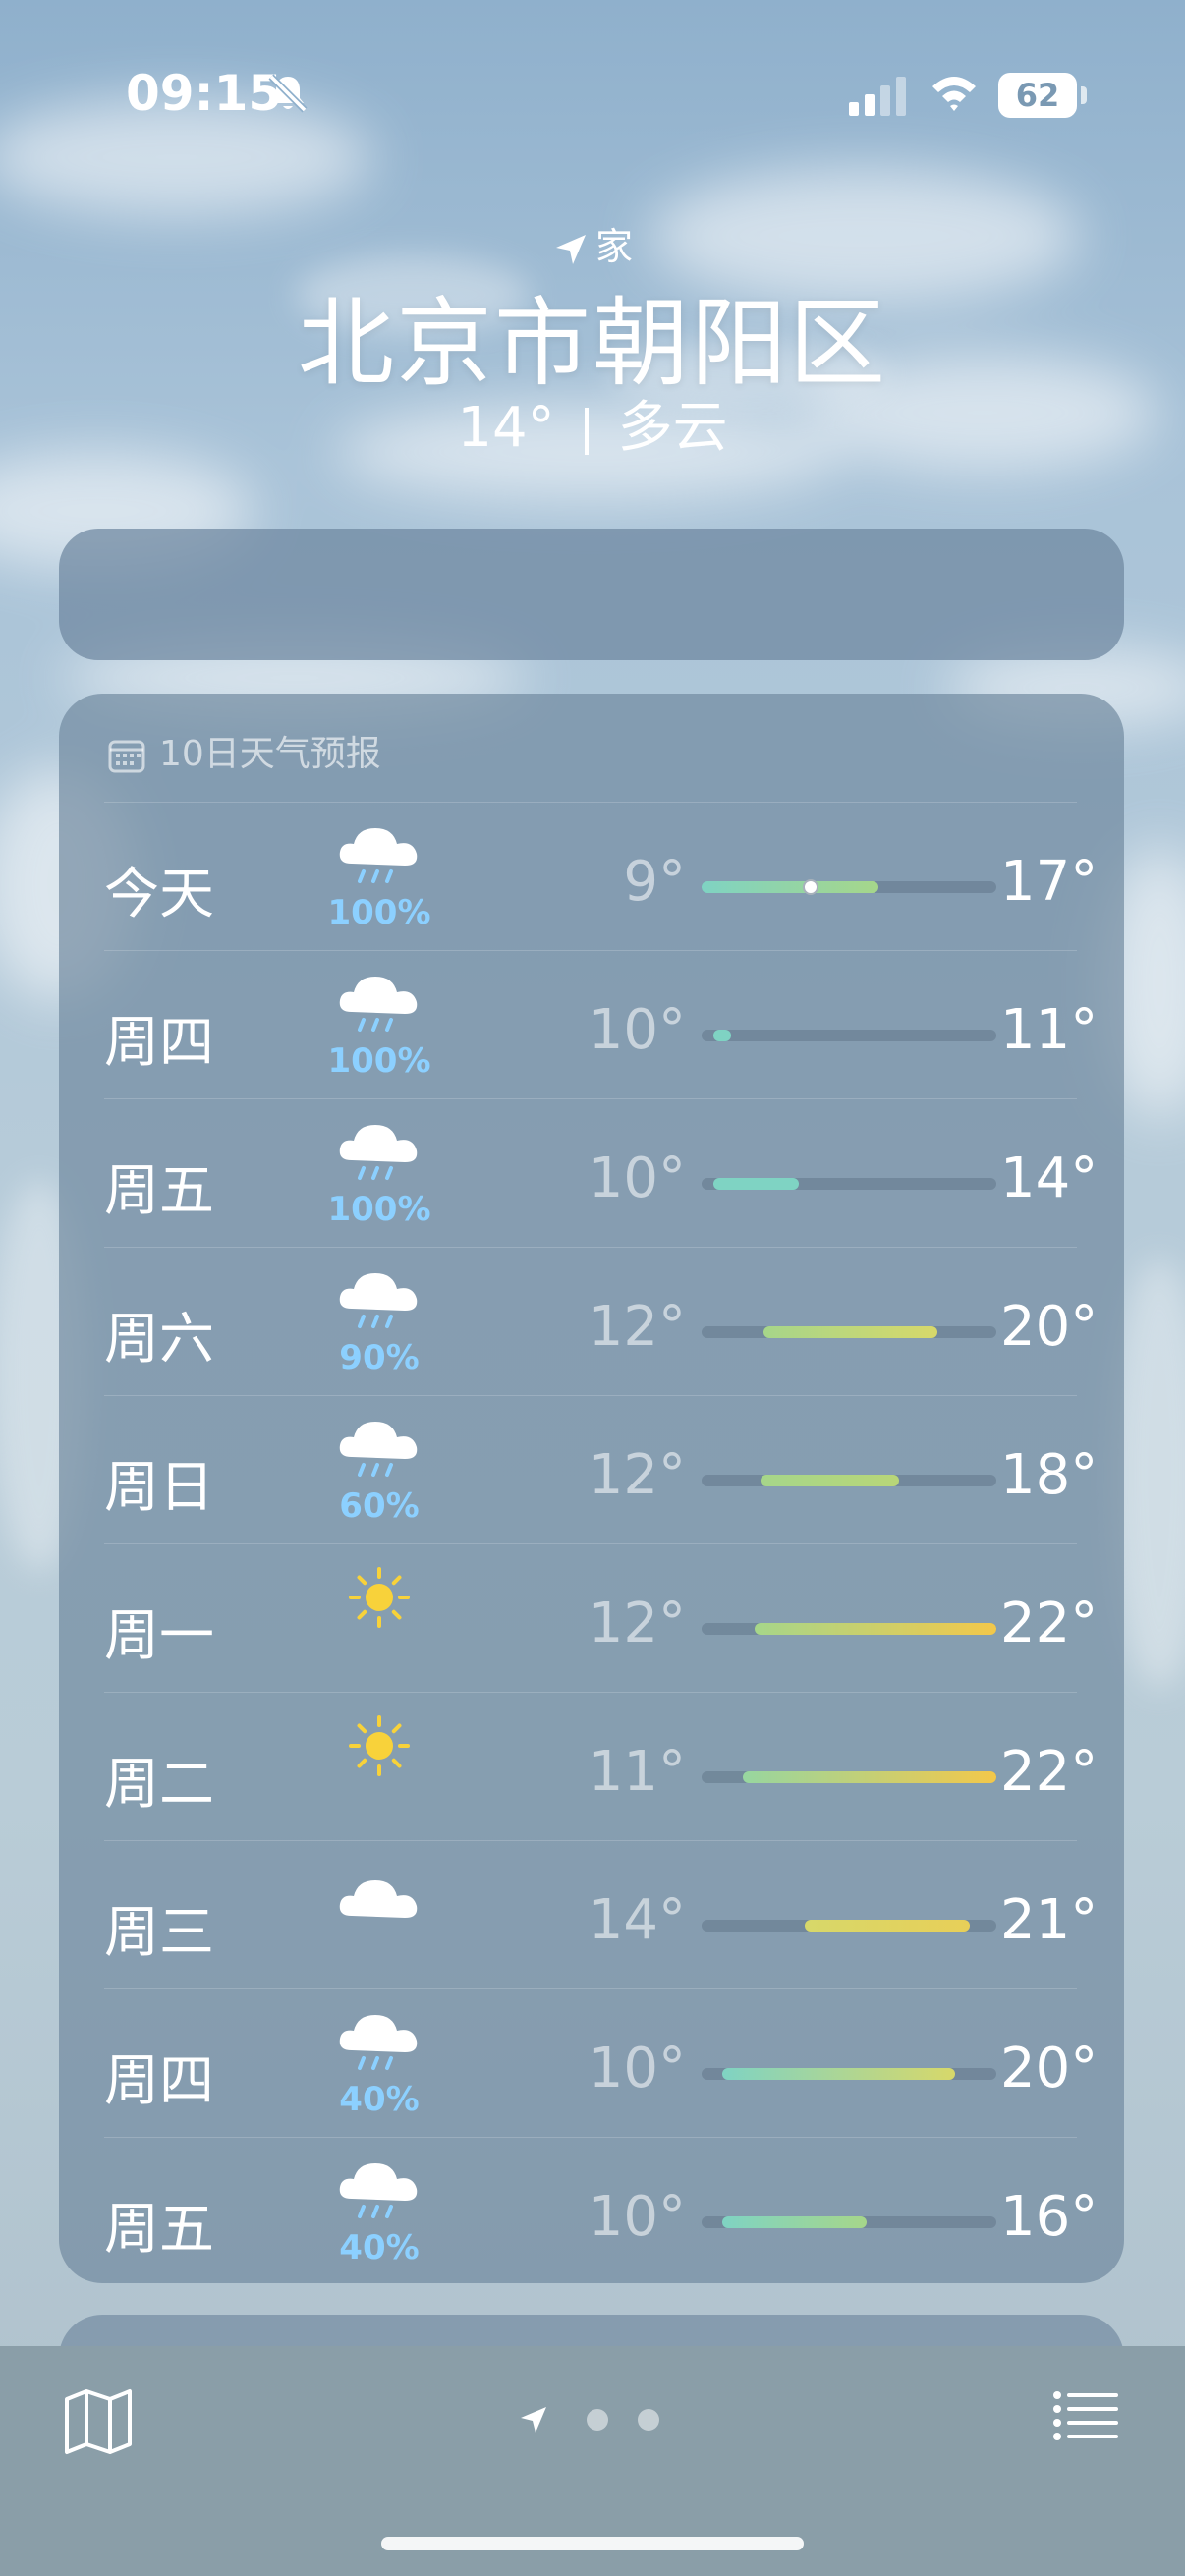 The height and width of the screenshot is (2576, 1185). What do you see at coordinates (1049, 1030) in the screenshot?
I see `high-temperature: 11°` at bounding box center [1049, 1030].